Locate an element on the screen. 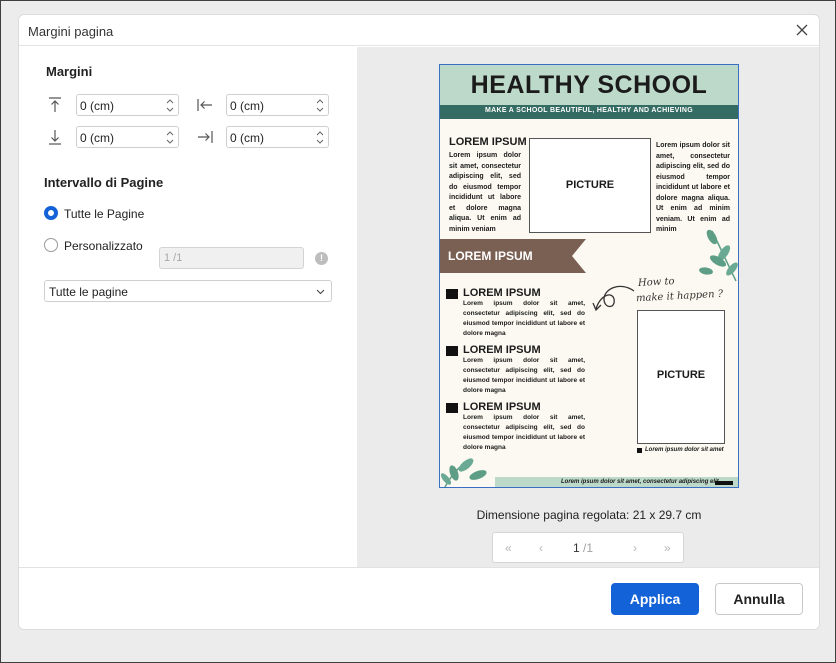 The height and width of the screenshot is (663, 836). margin-bottom-stepper: 0 (cm) is located at coordinates (127, 137).